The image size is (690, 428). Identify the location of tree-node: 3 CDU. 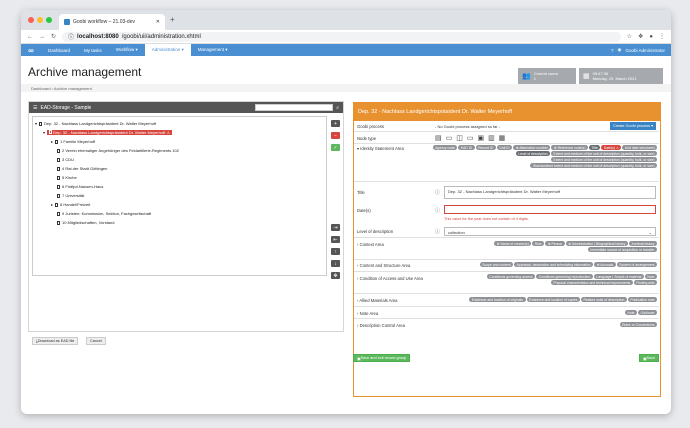
(65, 159).